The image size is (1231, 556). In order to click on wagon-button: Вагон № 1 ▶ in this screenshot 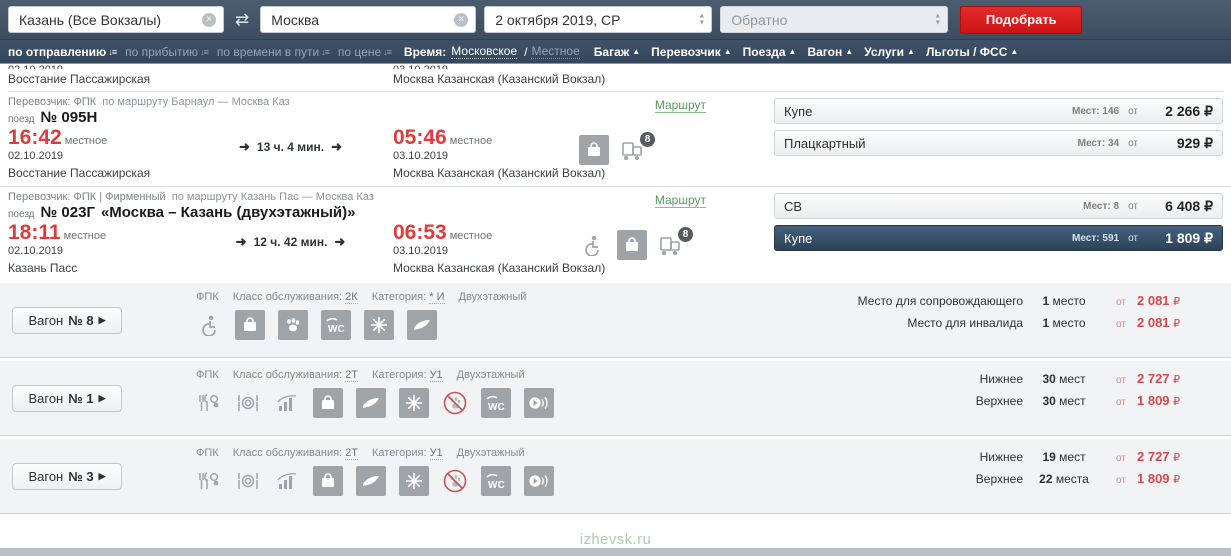, I will do `click(67, 398)`.